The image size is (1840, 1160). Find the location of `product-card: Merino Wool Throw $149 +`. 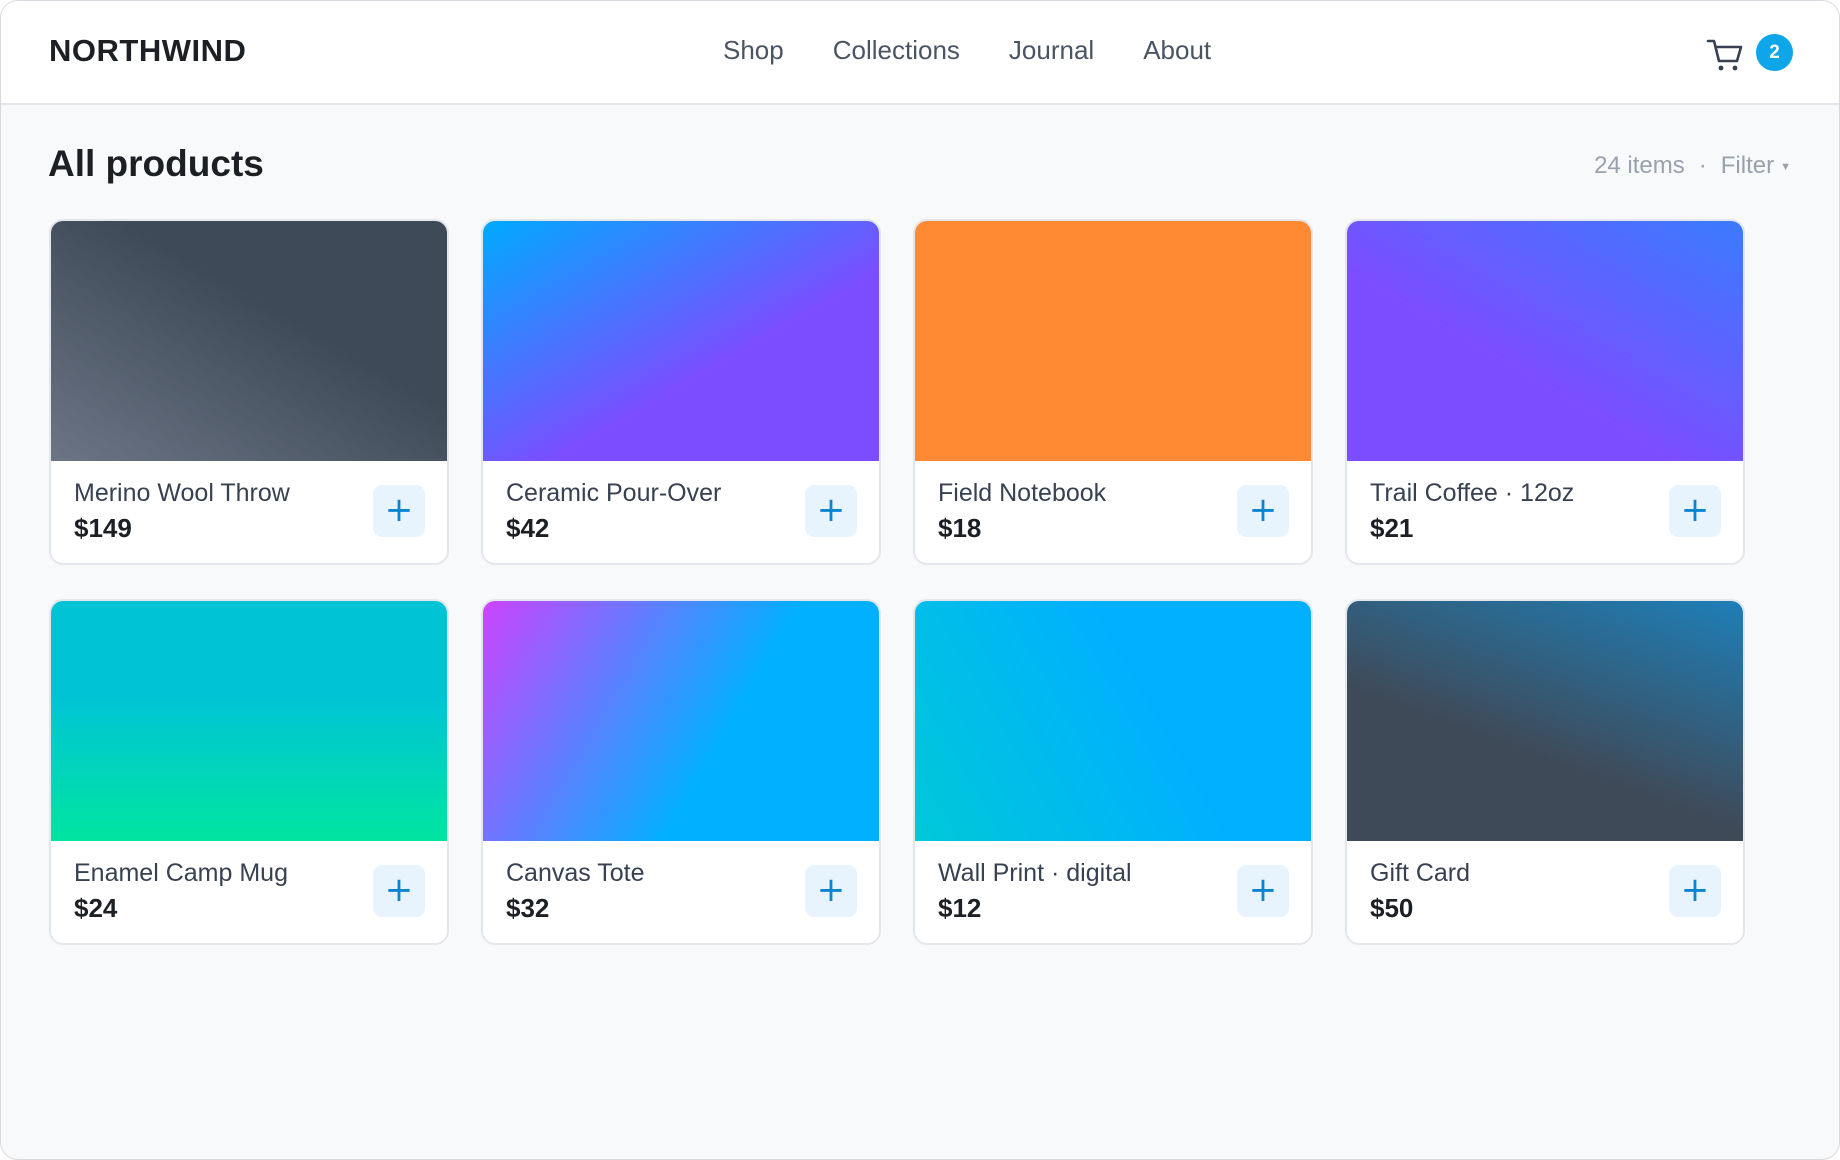

product-card: Merino Wool Throw $149 + is located at coordinates (249, 392).